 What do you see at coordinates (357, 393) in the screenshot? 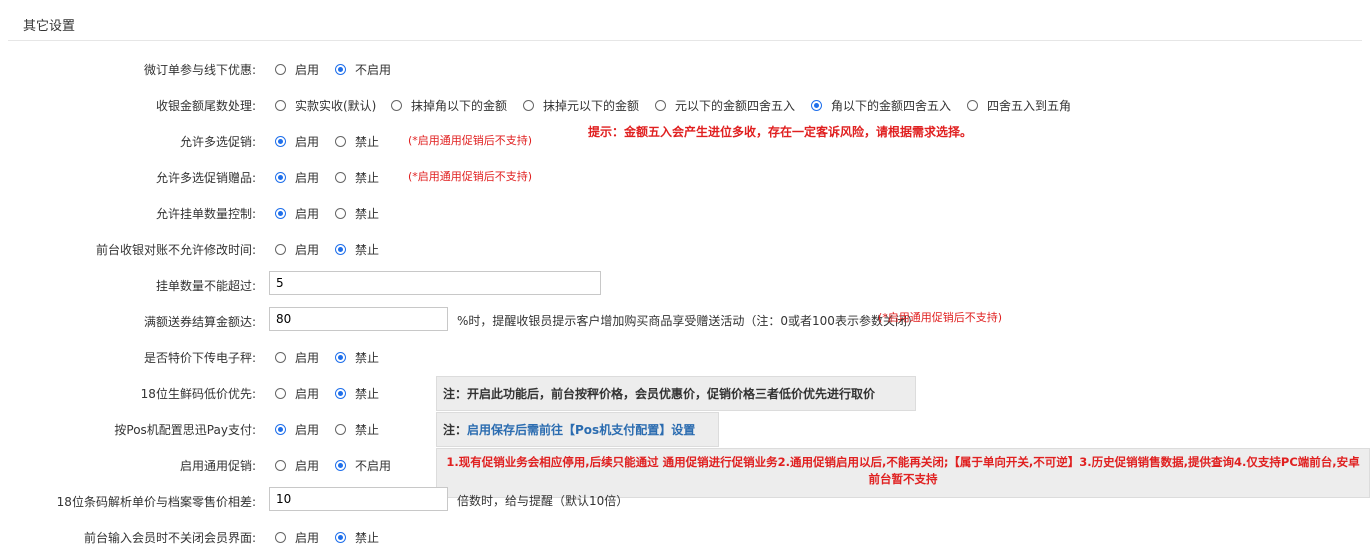
I see `fresh18-disable-radio: 禁止` at bounding box center [357, 393].